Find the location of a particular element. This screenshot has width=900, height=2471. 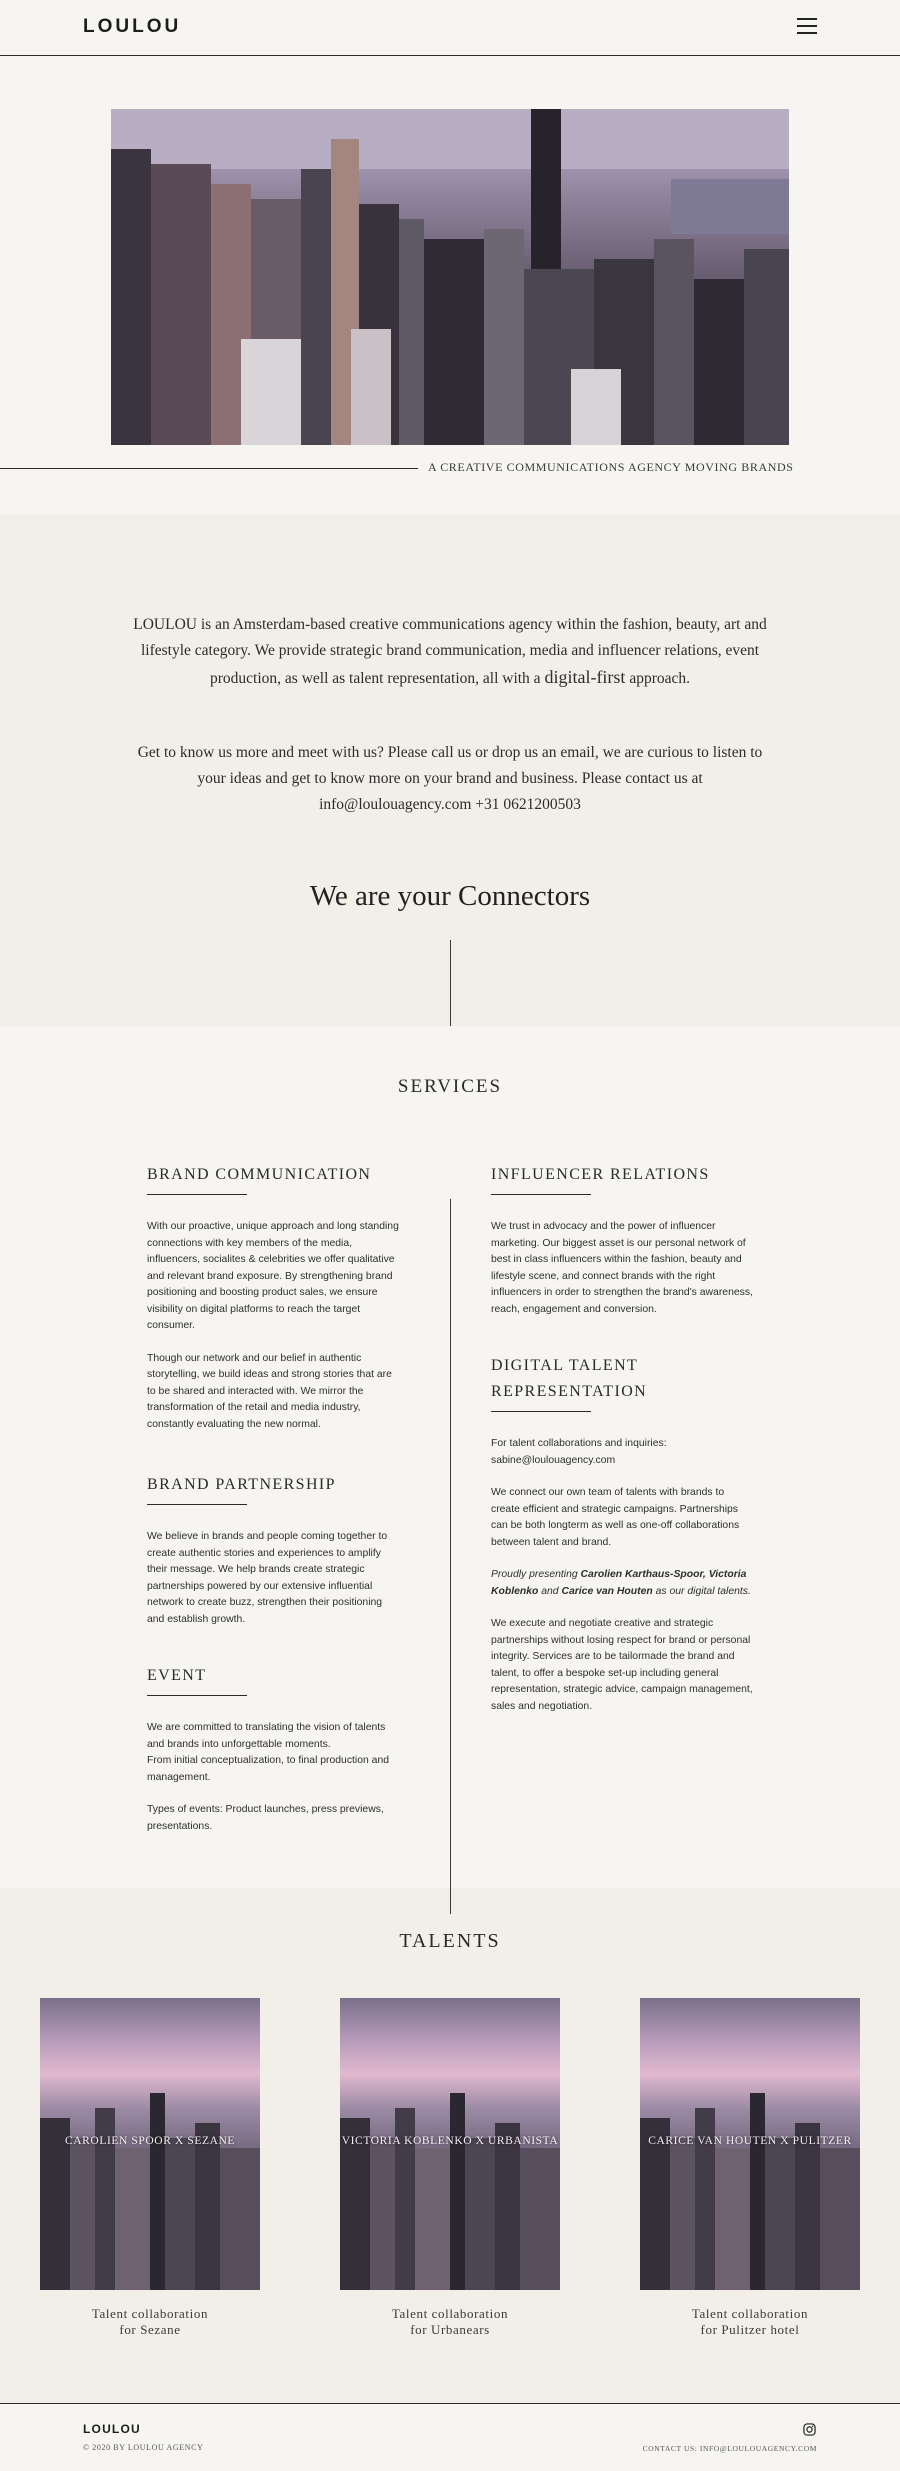

services-heading: SERVICES is located at coordinates (450, 1086).